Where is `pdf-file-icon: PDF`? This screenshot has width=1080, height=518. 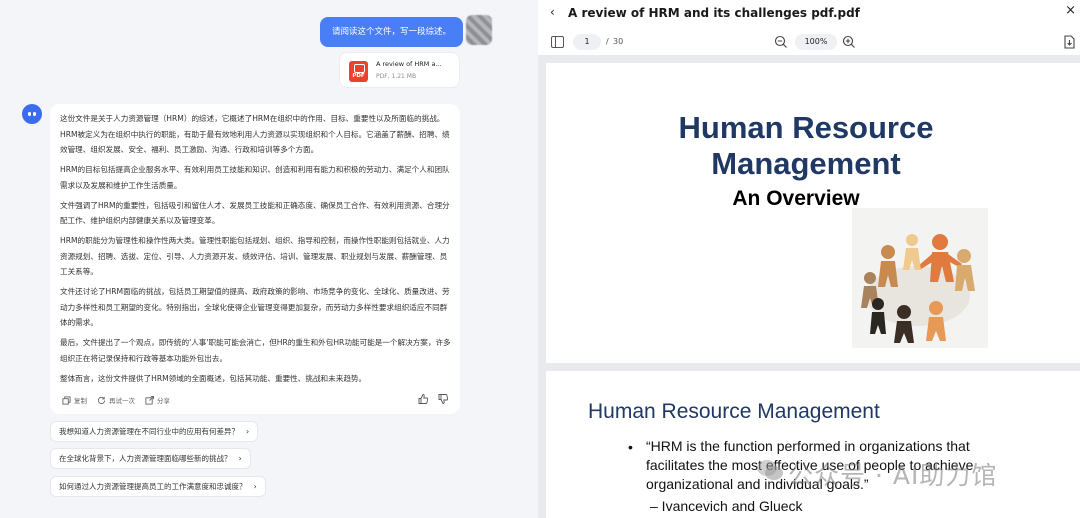 pdf-file-icon: PDF is located at coordinates (358, 71).